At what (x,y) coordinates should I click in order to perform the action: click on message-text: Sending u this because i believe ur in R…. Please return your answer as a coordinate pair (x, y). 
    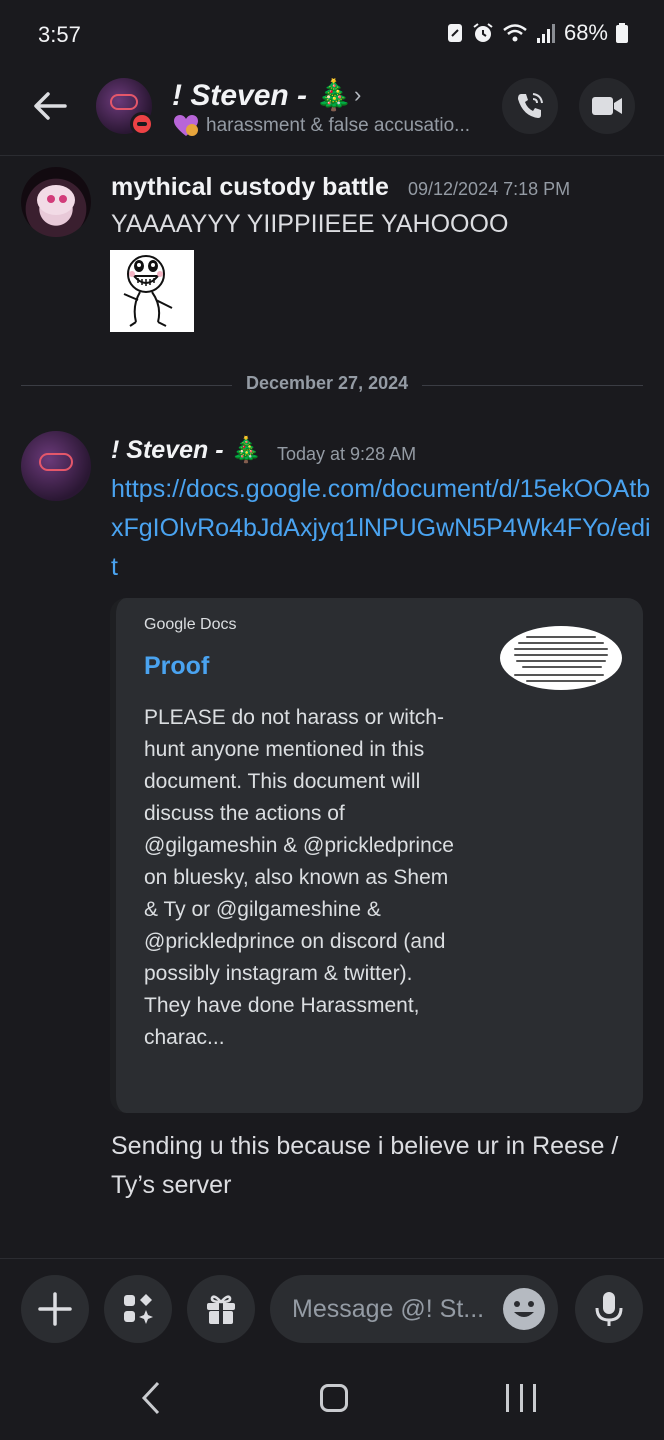
    Looking at the image, I should click on (365, 1165).